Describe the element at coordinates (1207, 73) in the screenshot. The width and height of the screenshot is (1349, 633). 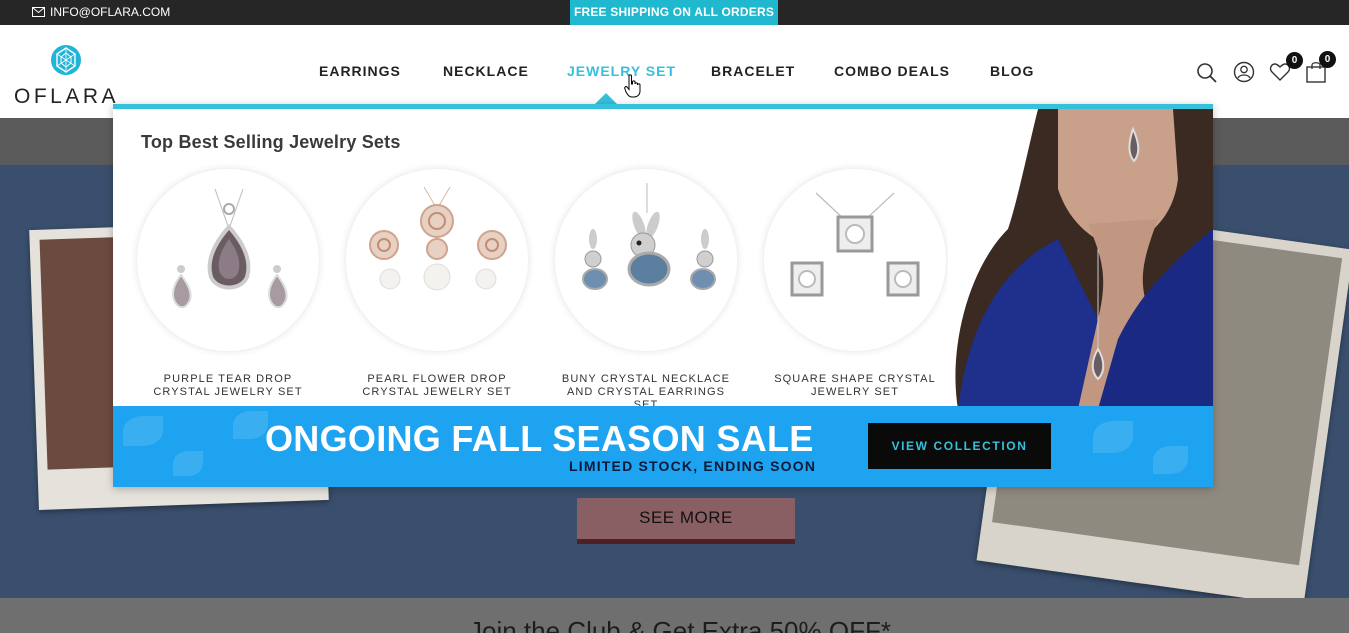
I see `search-icon` at that location.